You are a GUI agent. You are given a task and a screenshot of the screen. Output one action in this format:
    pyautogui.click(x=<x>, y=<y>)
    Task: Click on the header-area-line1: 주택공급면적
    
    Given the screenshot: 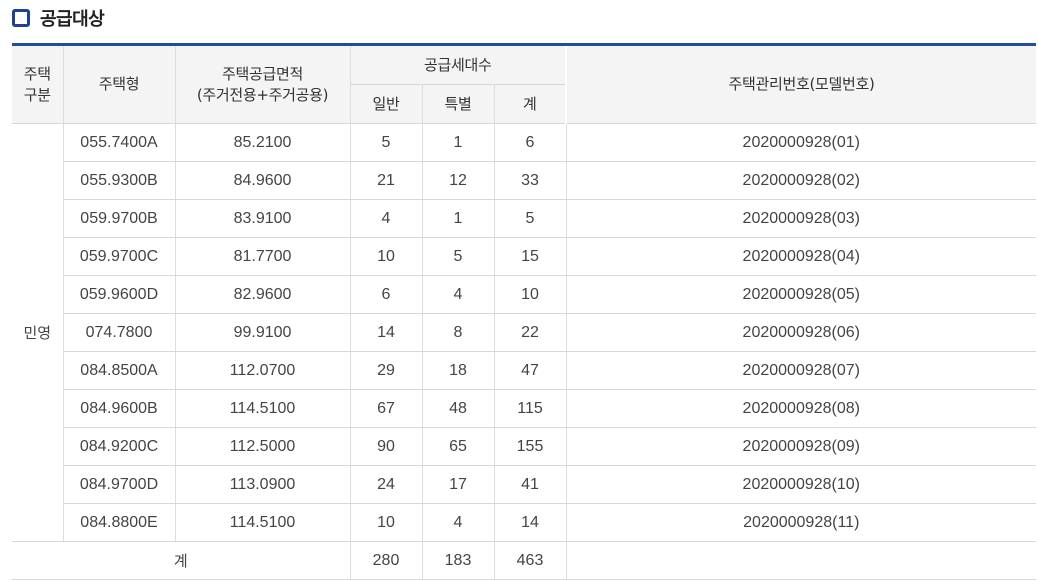 What is the action you would take?
    pyautogui.click(x=262, y=73)
    